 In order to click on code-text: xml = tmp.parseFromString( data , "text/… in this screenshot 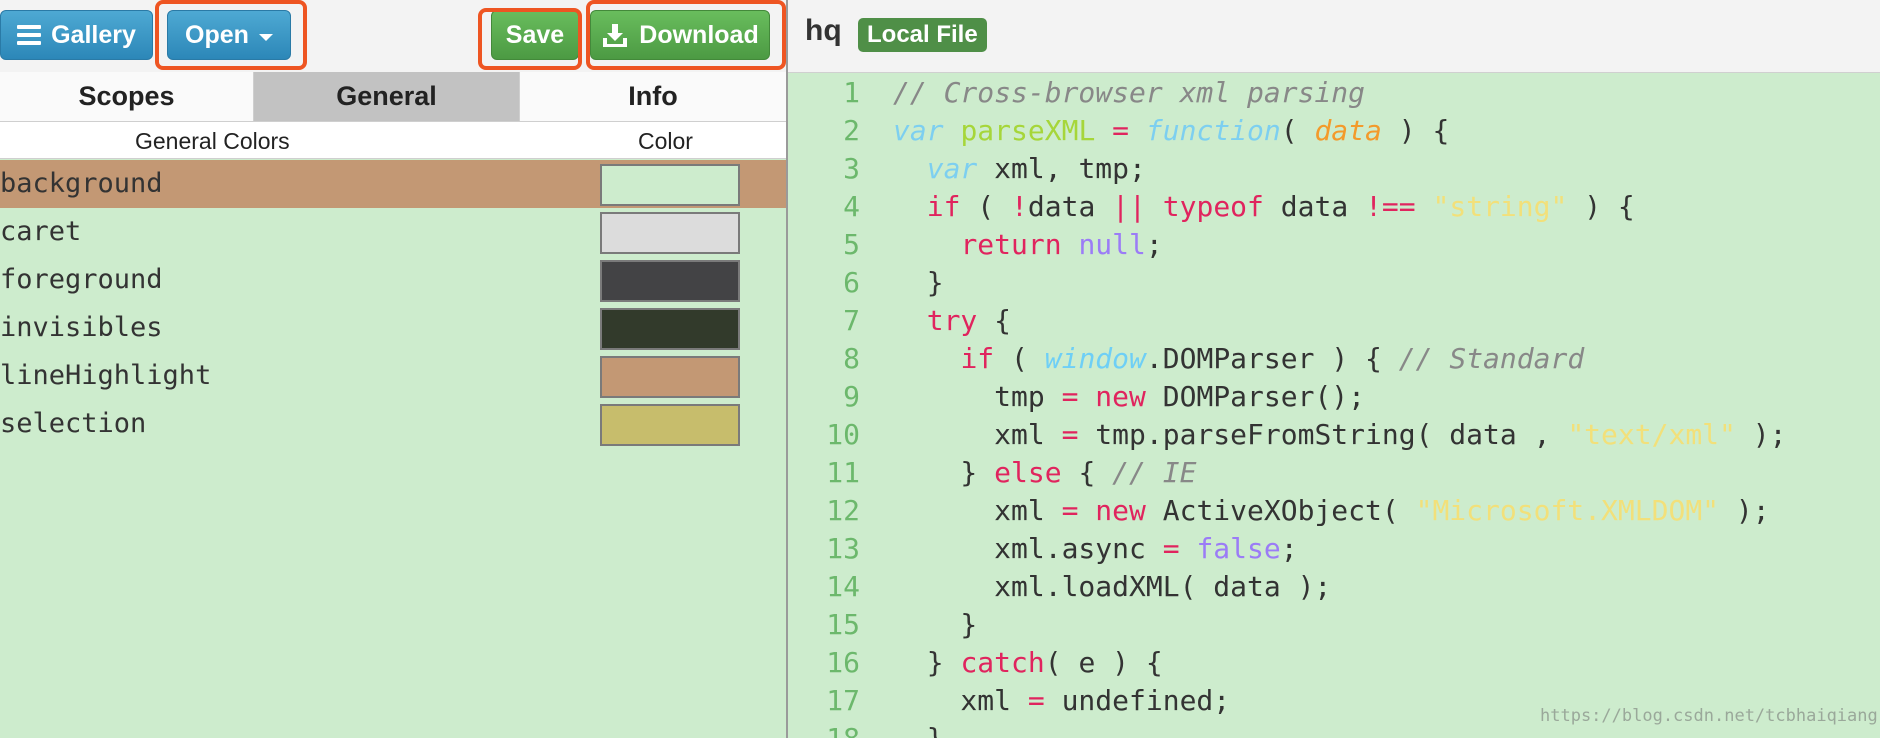, I will do `click(1339, 435)`.